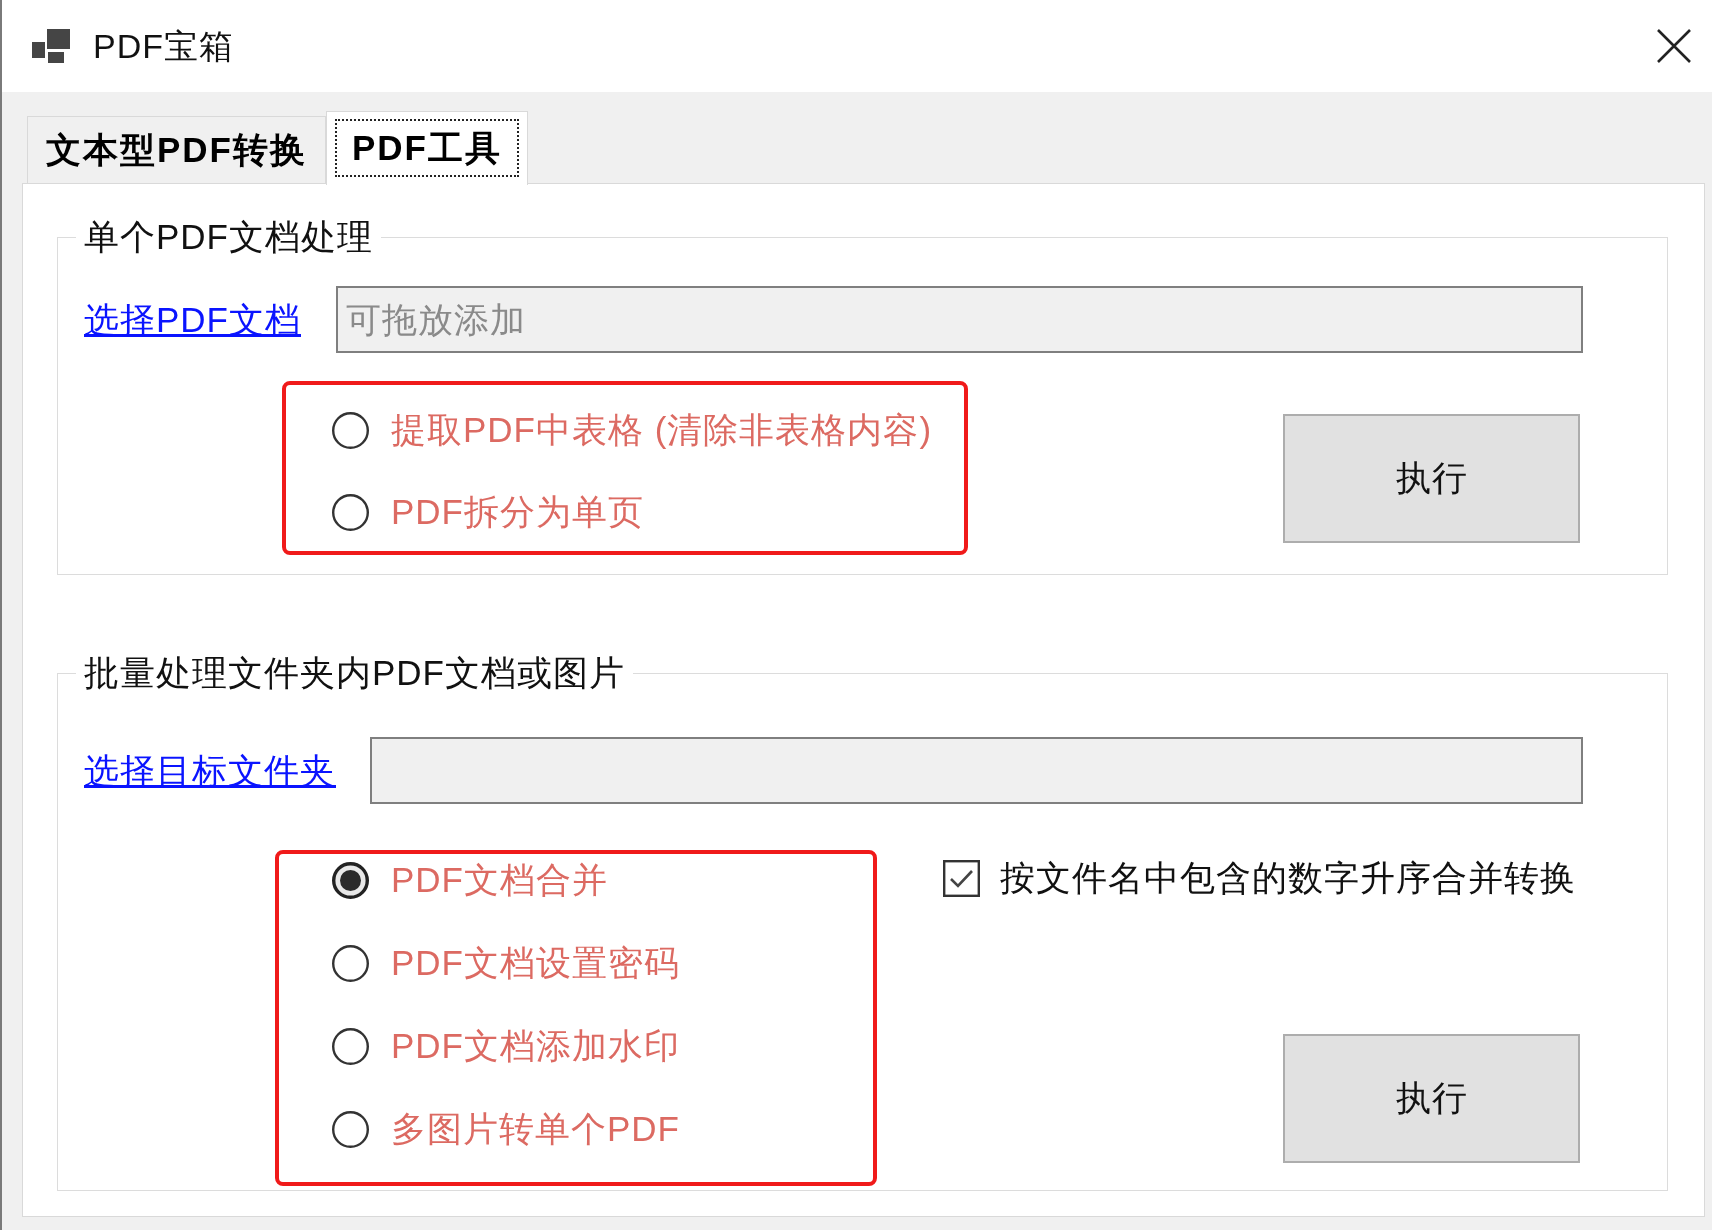 This screenshot has width=1712, height=1230. Describe the element at coordinates (1288, 878) in the screenshot. I see `checkbox-label: 按文件名中包含的数字升序合并转换` at that location.